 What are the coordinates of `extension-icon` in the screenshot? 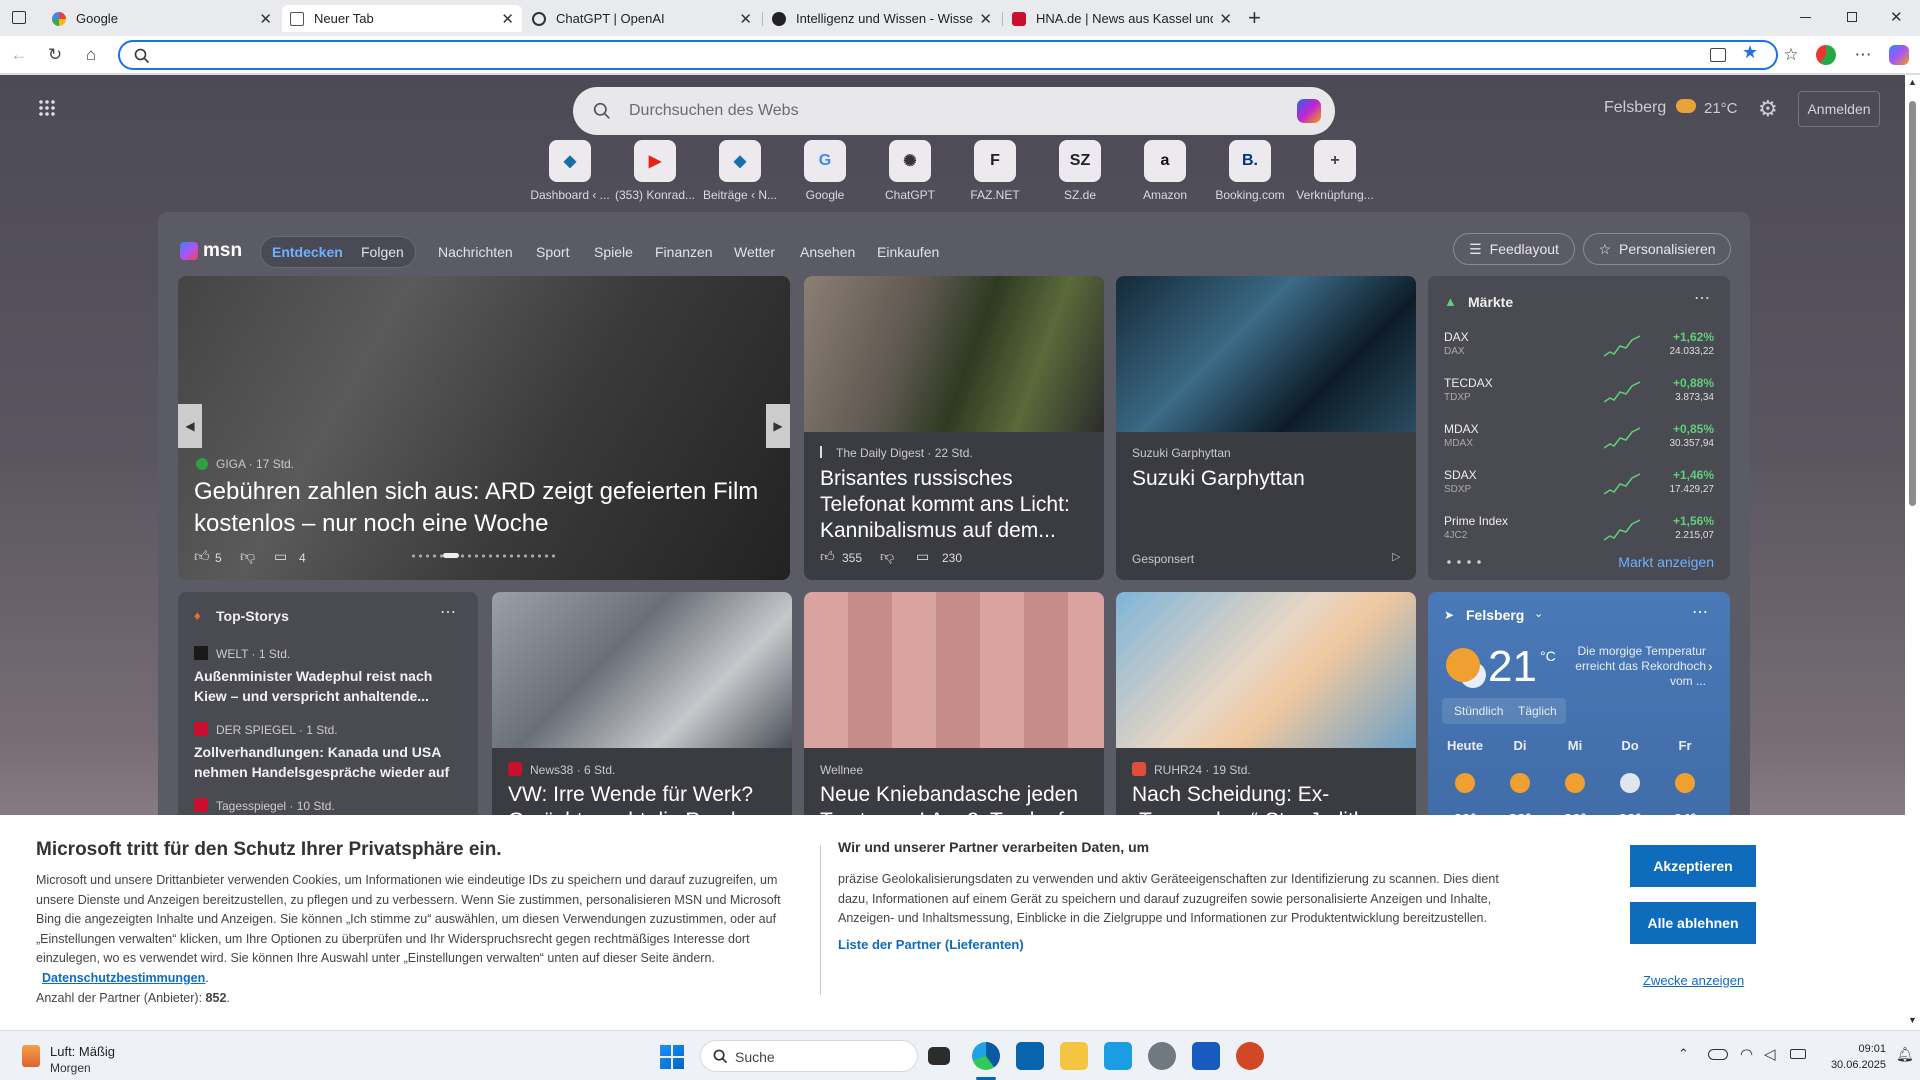 It's located at (1826, 55).